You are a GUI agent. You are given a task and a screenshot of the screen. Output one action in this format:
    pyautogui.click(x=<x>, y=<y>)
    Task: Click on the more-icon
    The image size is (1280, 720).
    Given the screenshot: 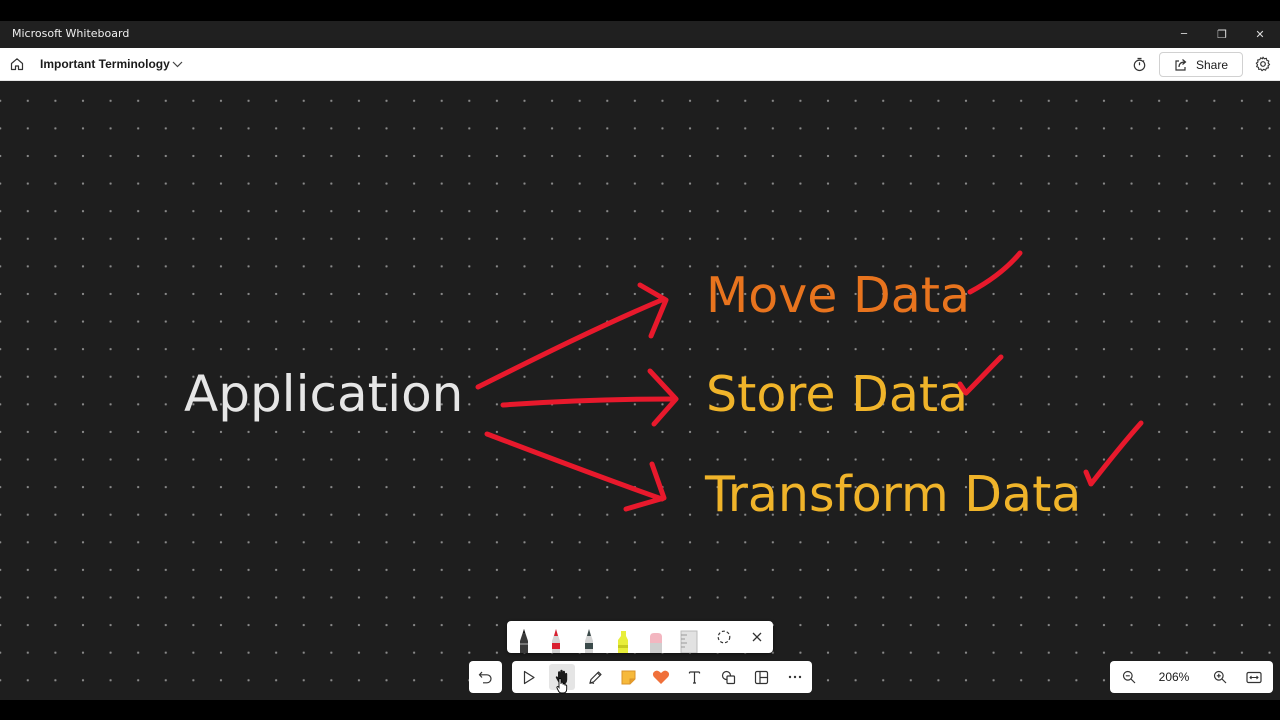 What is the action you would take?
    pyautogui.click(x=795, y=677)
    